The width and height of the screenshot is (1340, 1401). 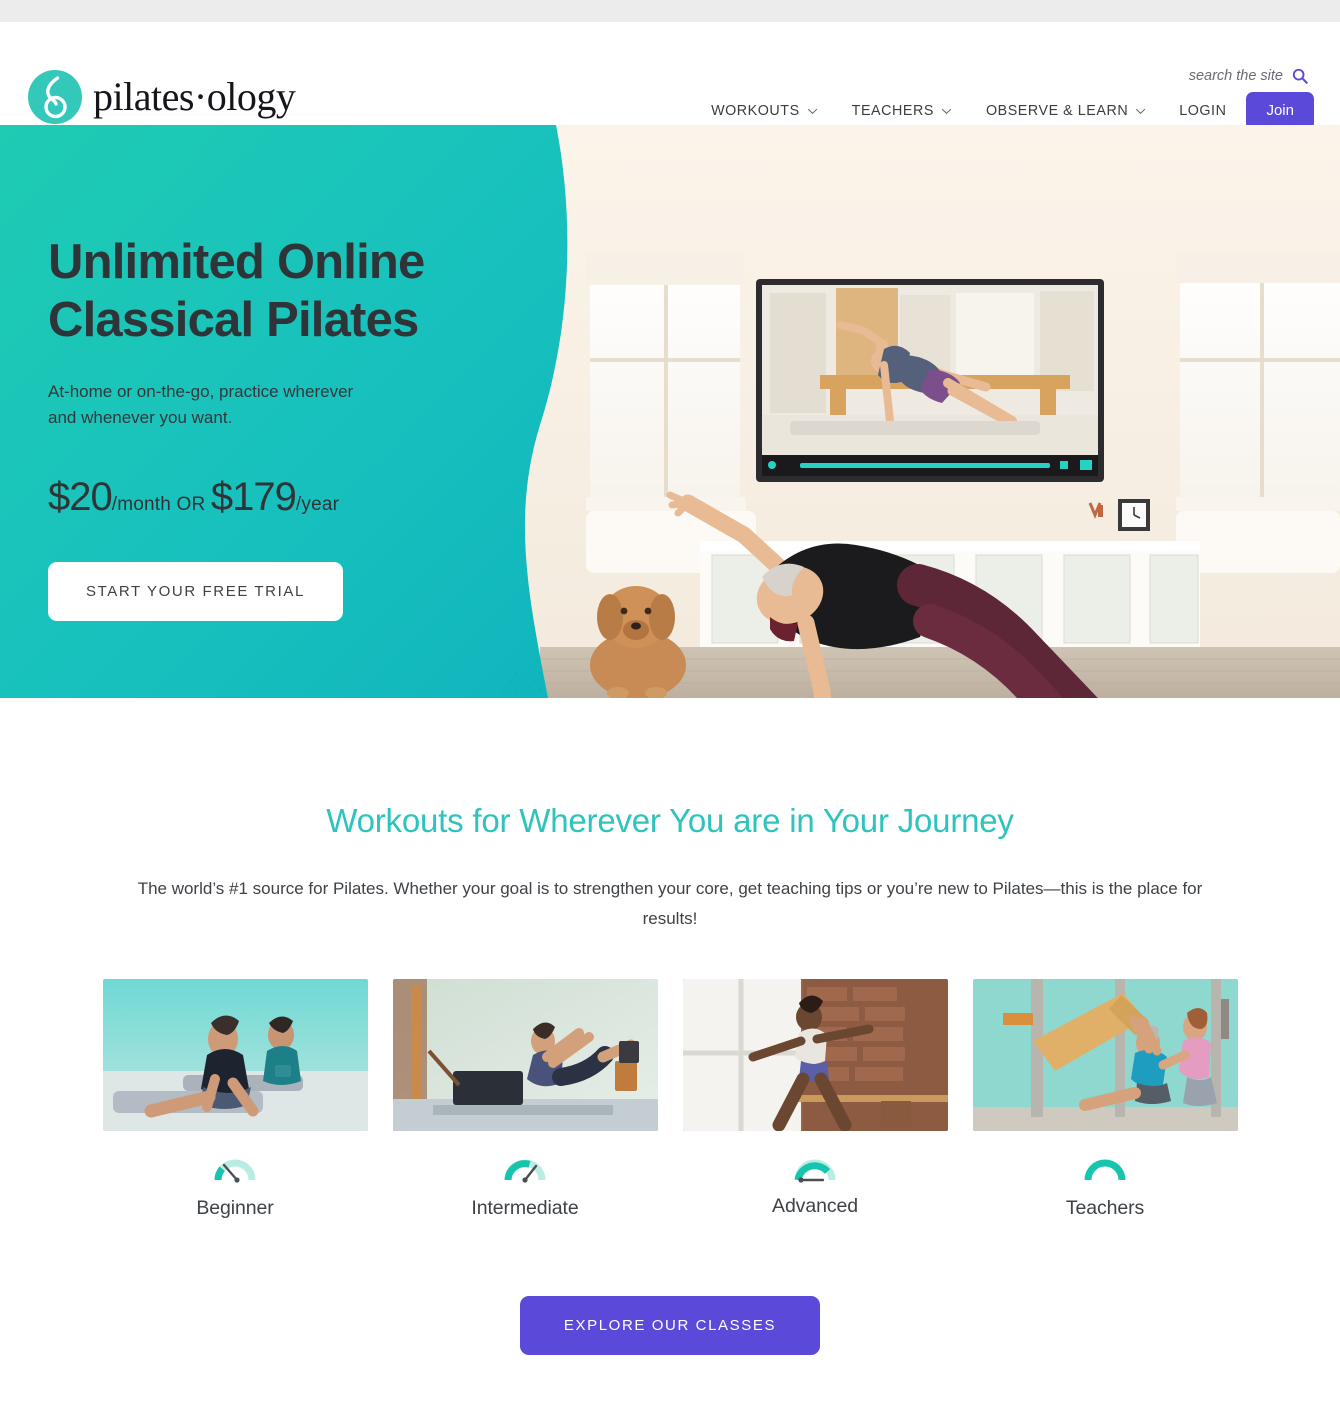 What do you see at coordinates (236, 262) in the screenshot?
I see `hero-title-line-1: Unlimited Online` at bounding box center [236, 262].